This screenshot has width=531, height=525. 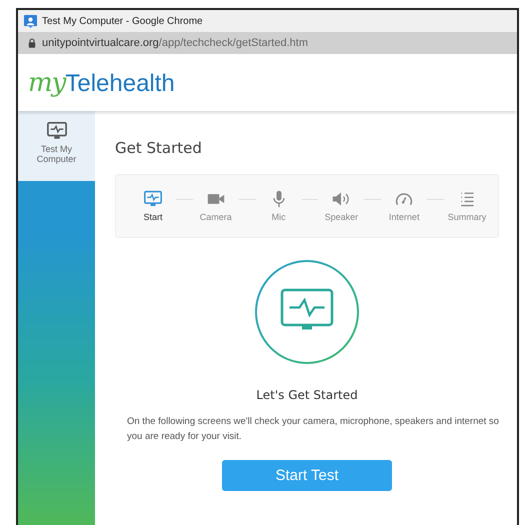 I want to click on step-tab: Start, so click(x=153, y=206).